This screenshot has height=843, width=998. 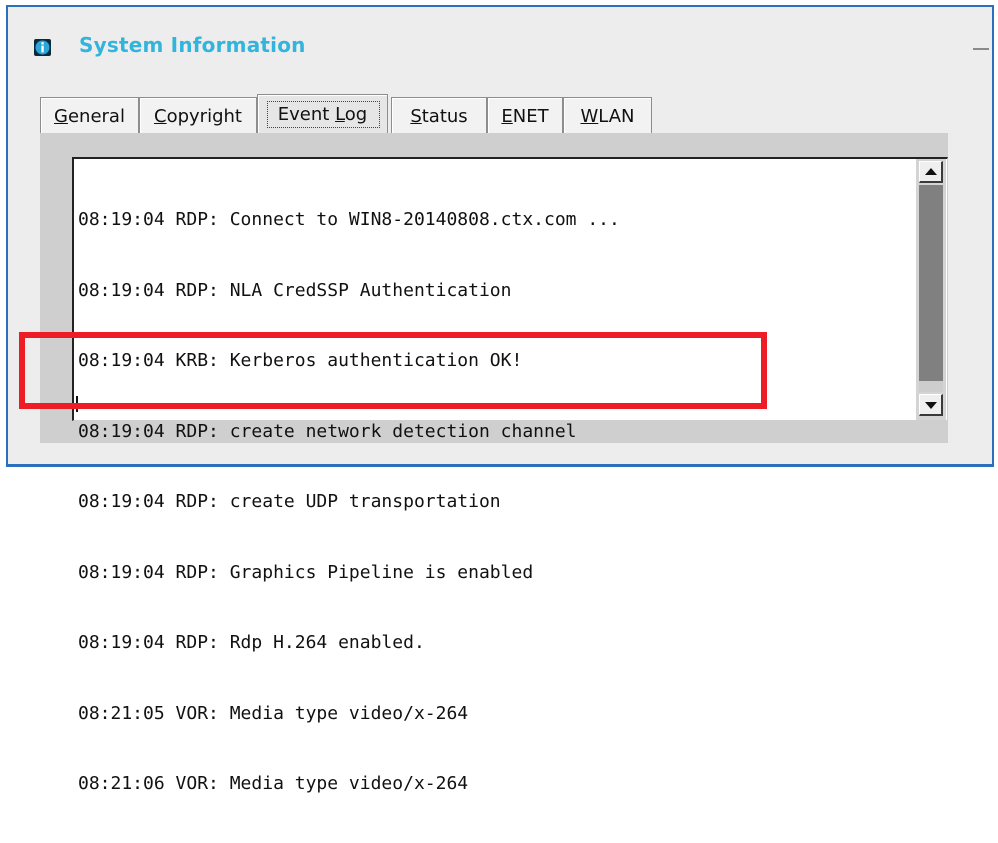 What do you see at coordinates (289, 501) in the screenshot?
I see `log-line: 08:19:04 RDP: create UDP transportation` at bounding box center [289, 501].